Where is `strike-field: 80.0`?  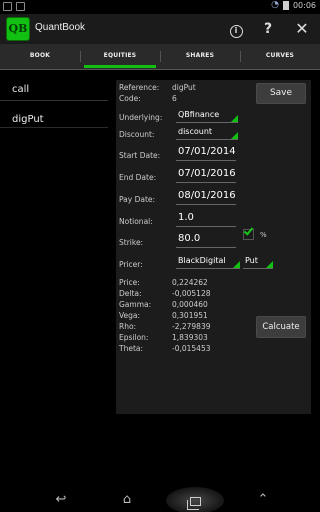 strike-field: 80.0 is located at coordinates (206, 239).